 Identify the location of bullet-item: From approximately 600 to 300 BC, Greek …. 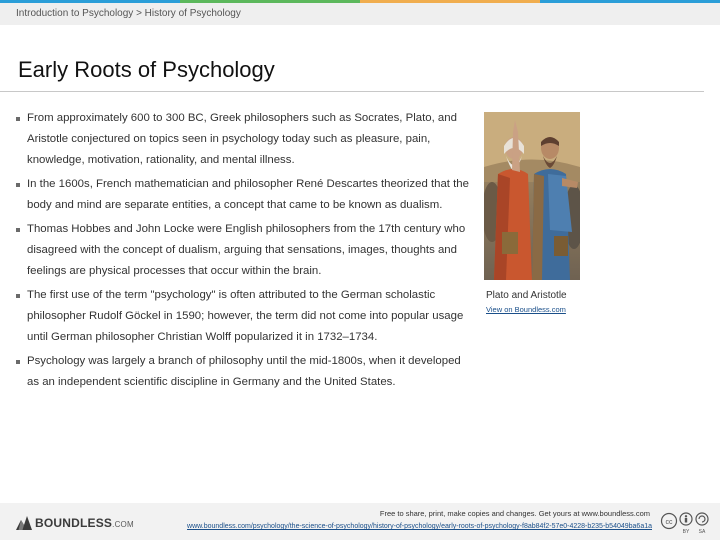
(241, 139).